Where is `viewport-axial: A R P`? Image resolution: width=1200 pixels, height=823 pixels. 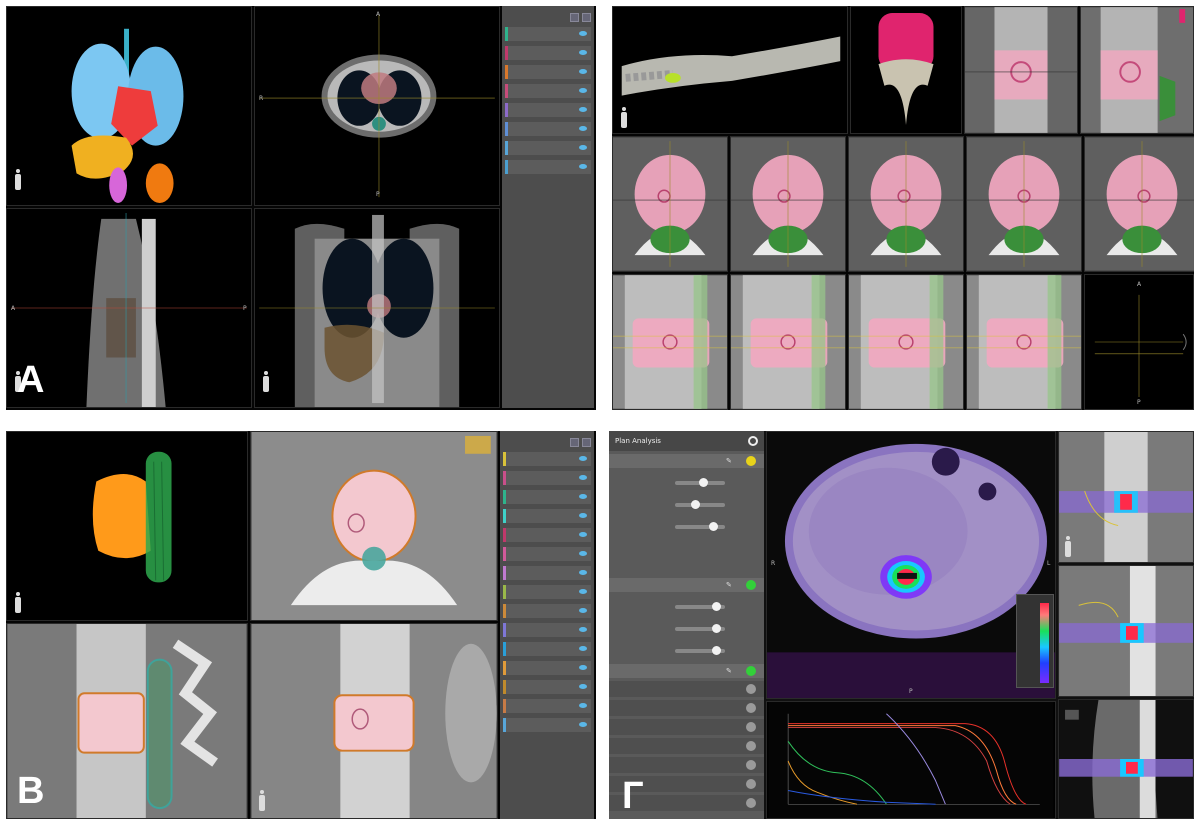 viewport-axial: A R P is located at coordinates (377, 106).